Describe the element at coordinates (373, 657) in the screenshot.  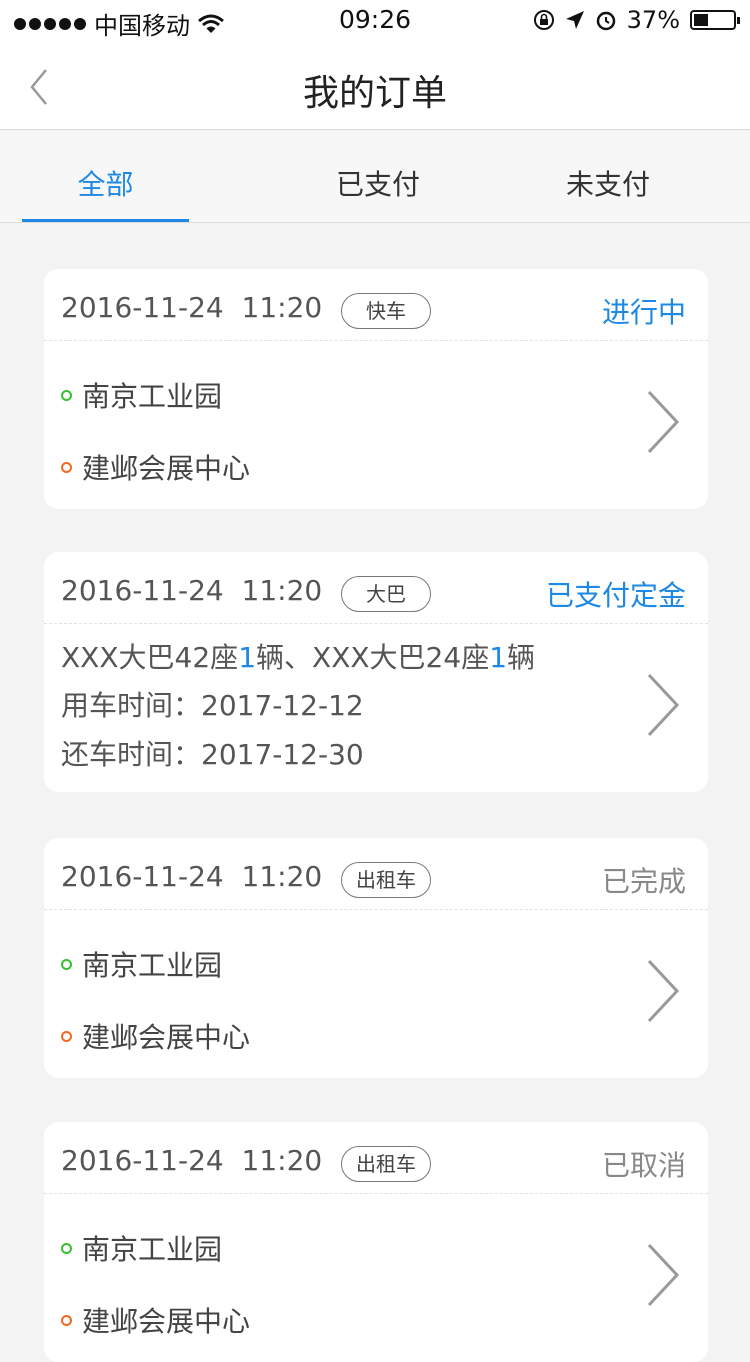
I see `bus-vehicle-text: 辆、XXX大巴24座` at that location.